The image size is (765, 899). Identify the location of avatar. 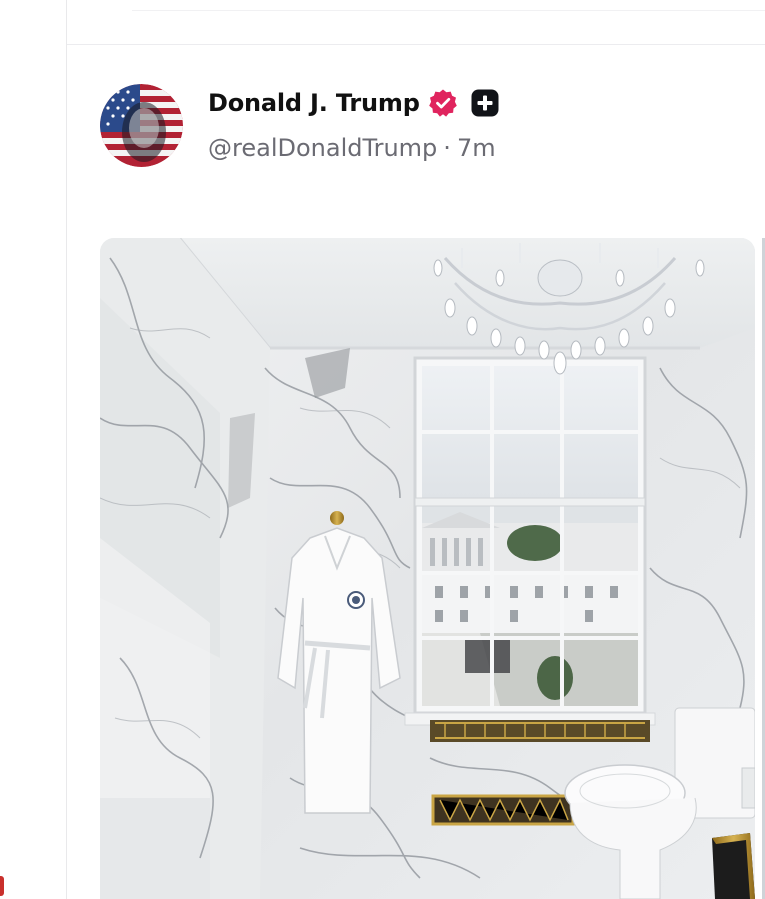
(141, 125).